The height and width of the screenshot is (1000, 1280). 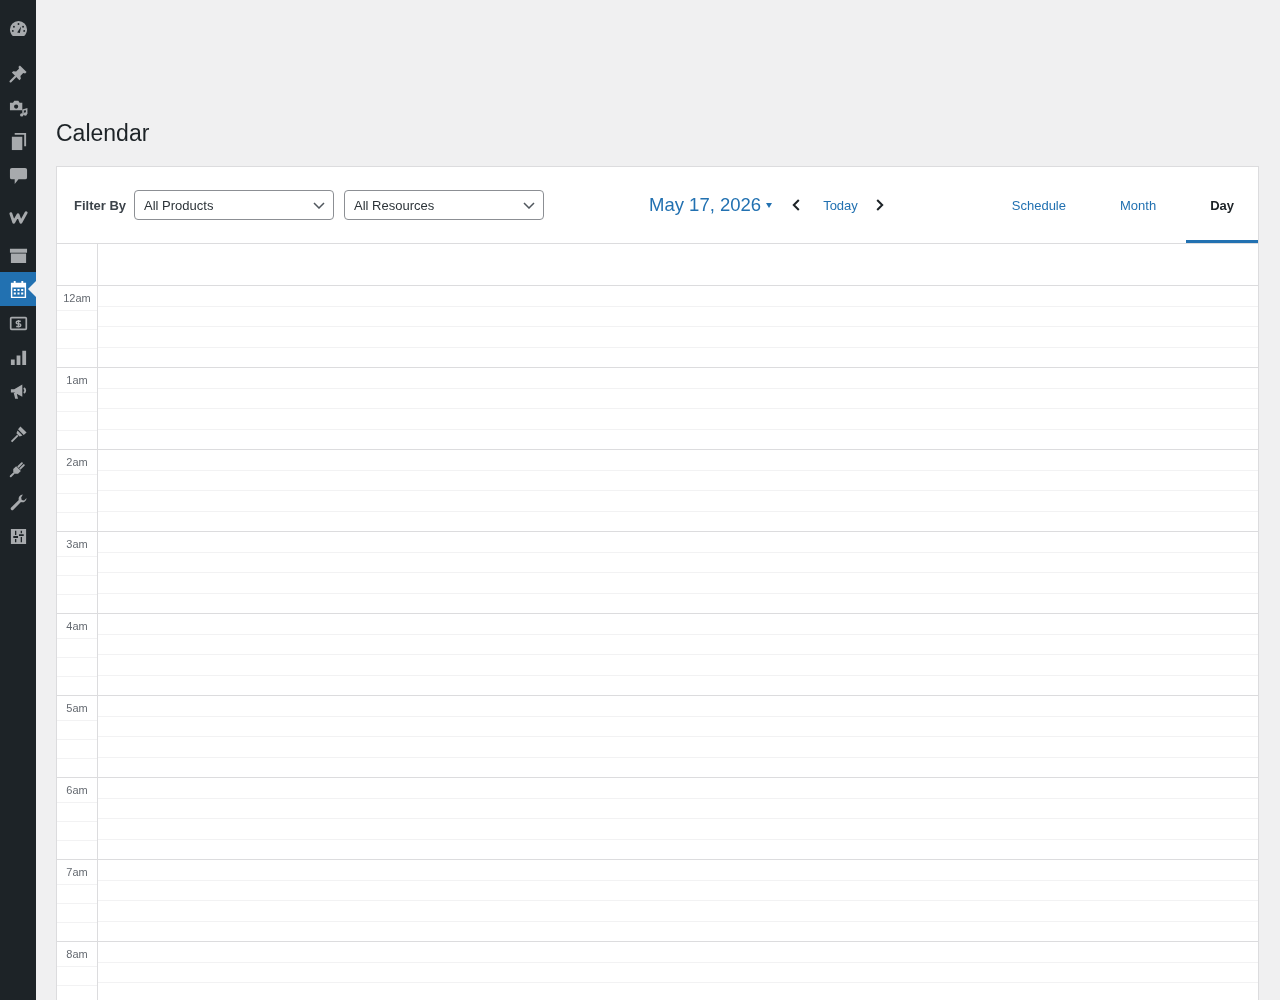 I want to click on page-title: Calendar, so click(x=103, y=133).